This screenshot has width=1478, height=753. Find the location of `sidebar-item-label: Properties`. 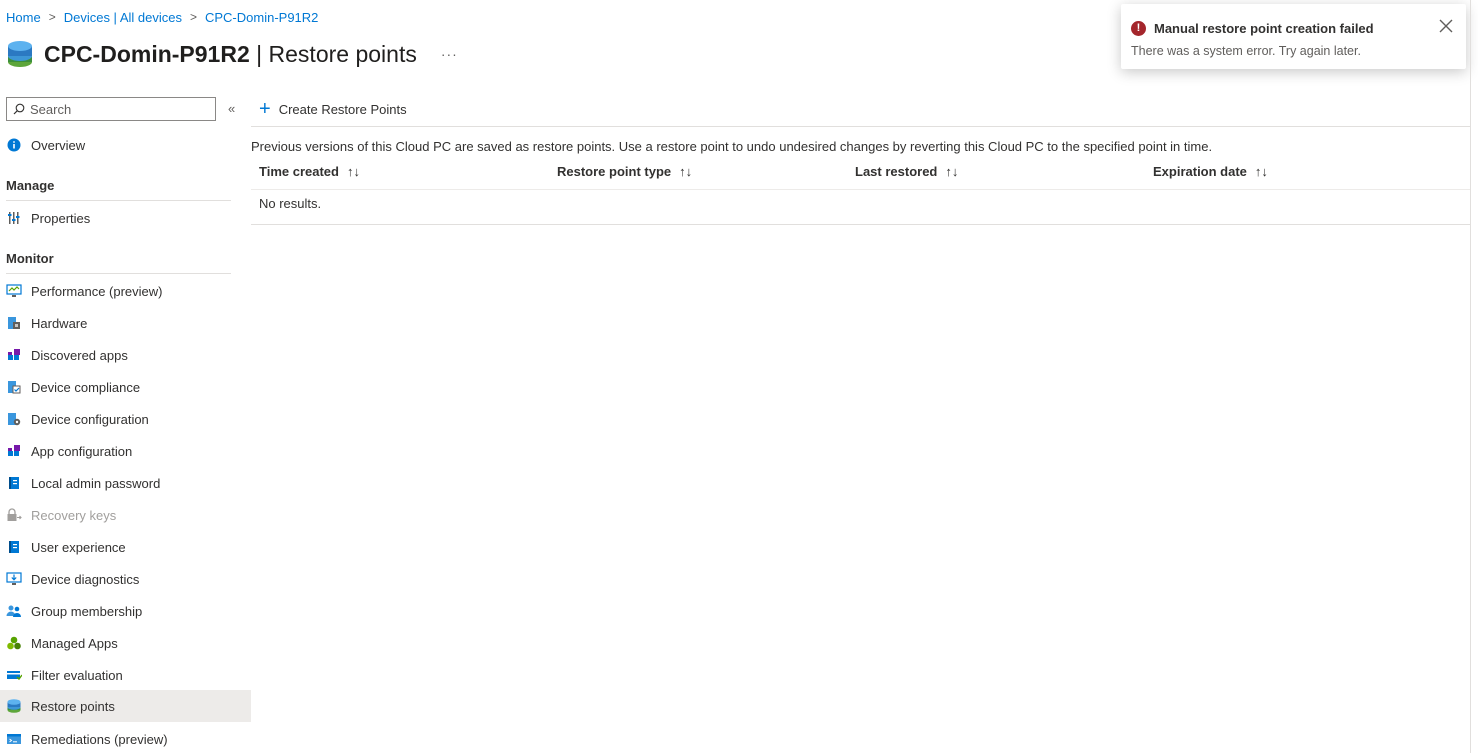

sidebar-item-label: Properties is located at coordinates (61, 218).